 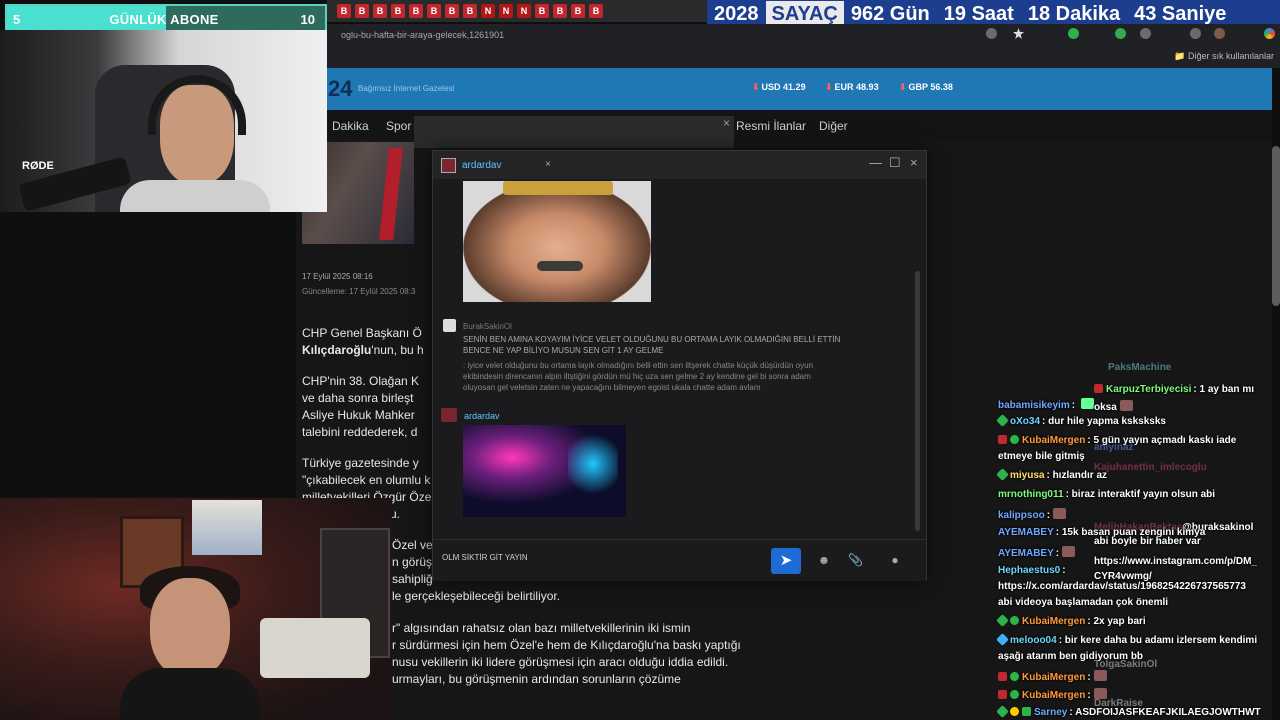 I want to click on chat-message: KubaiMergen:, so click(x=1052, y=676).